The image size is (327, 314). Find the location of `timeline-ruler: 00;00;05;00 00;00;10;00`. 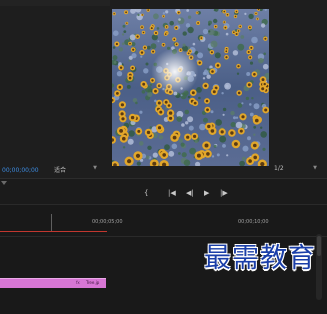

timeline-ruler: 00;00;05;00 00;00;10;00 is located at coordinates (163, 225).